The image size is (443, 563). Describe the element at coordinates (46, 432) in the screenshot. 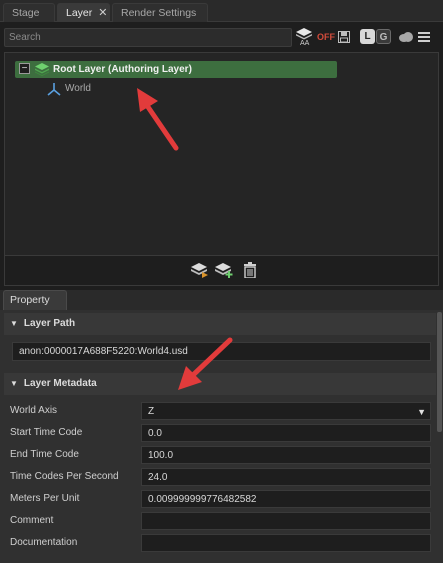

I see `label-start-time-code: Start Time Code` at that location.